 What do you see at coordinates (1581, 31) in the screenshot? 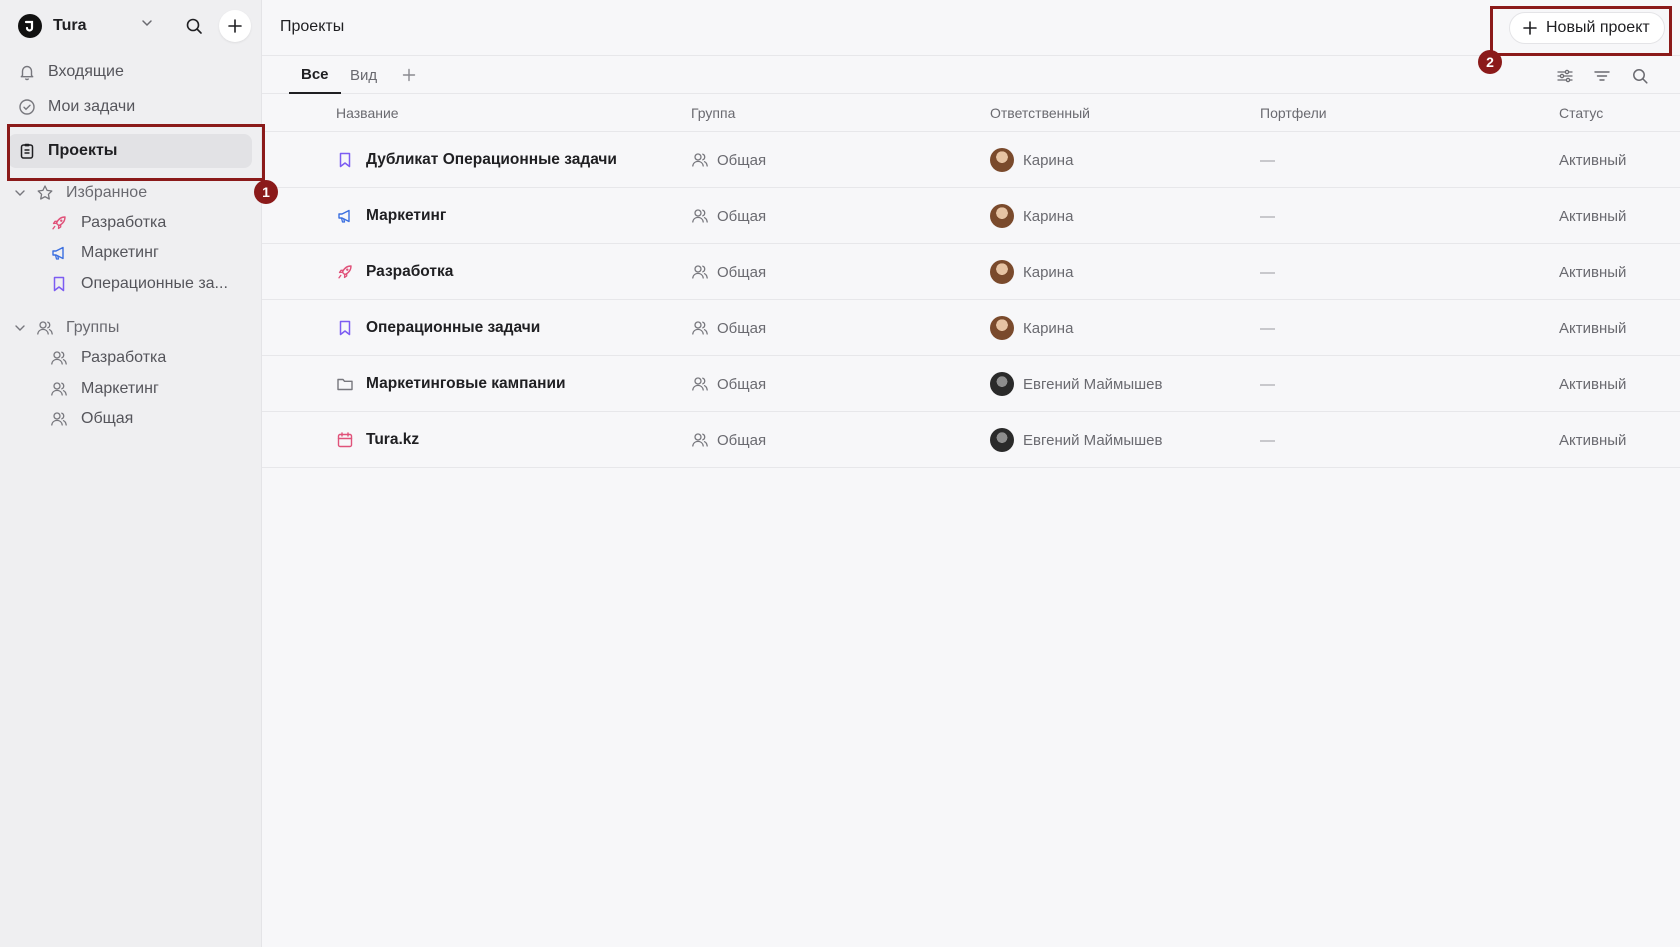
I see `annotation-box-new-project` at bounding box center [1581, 31].